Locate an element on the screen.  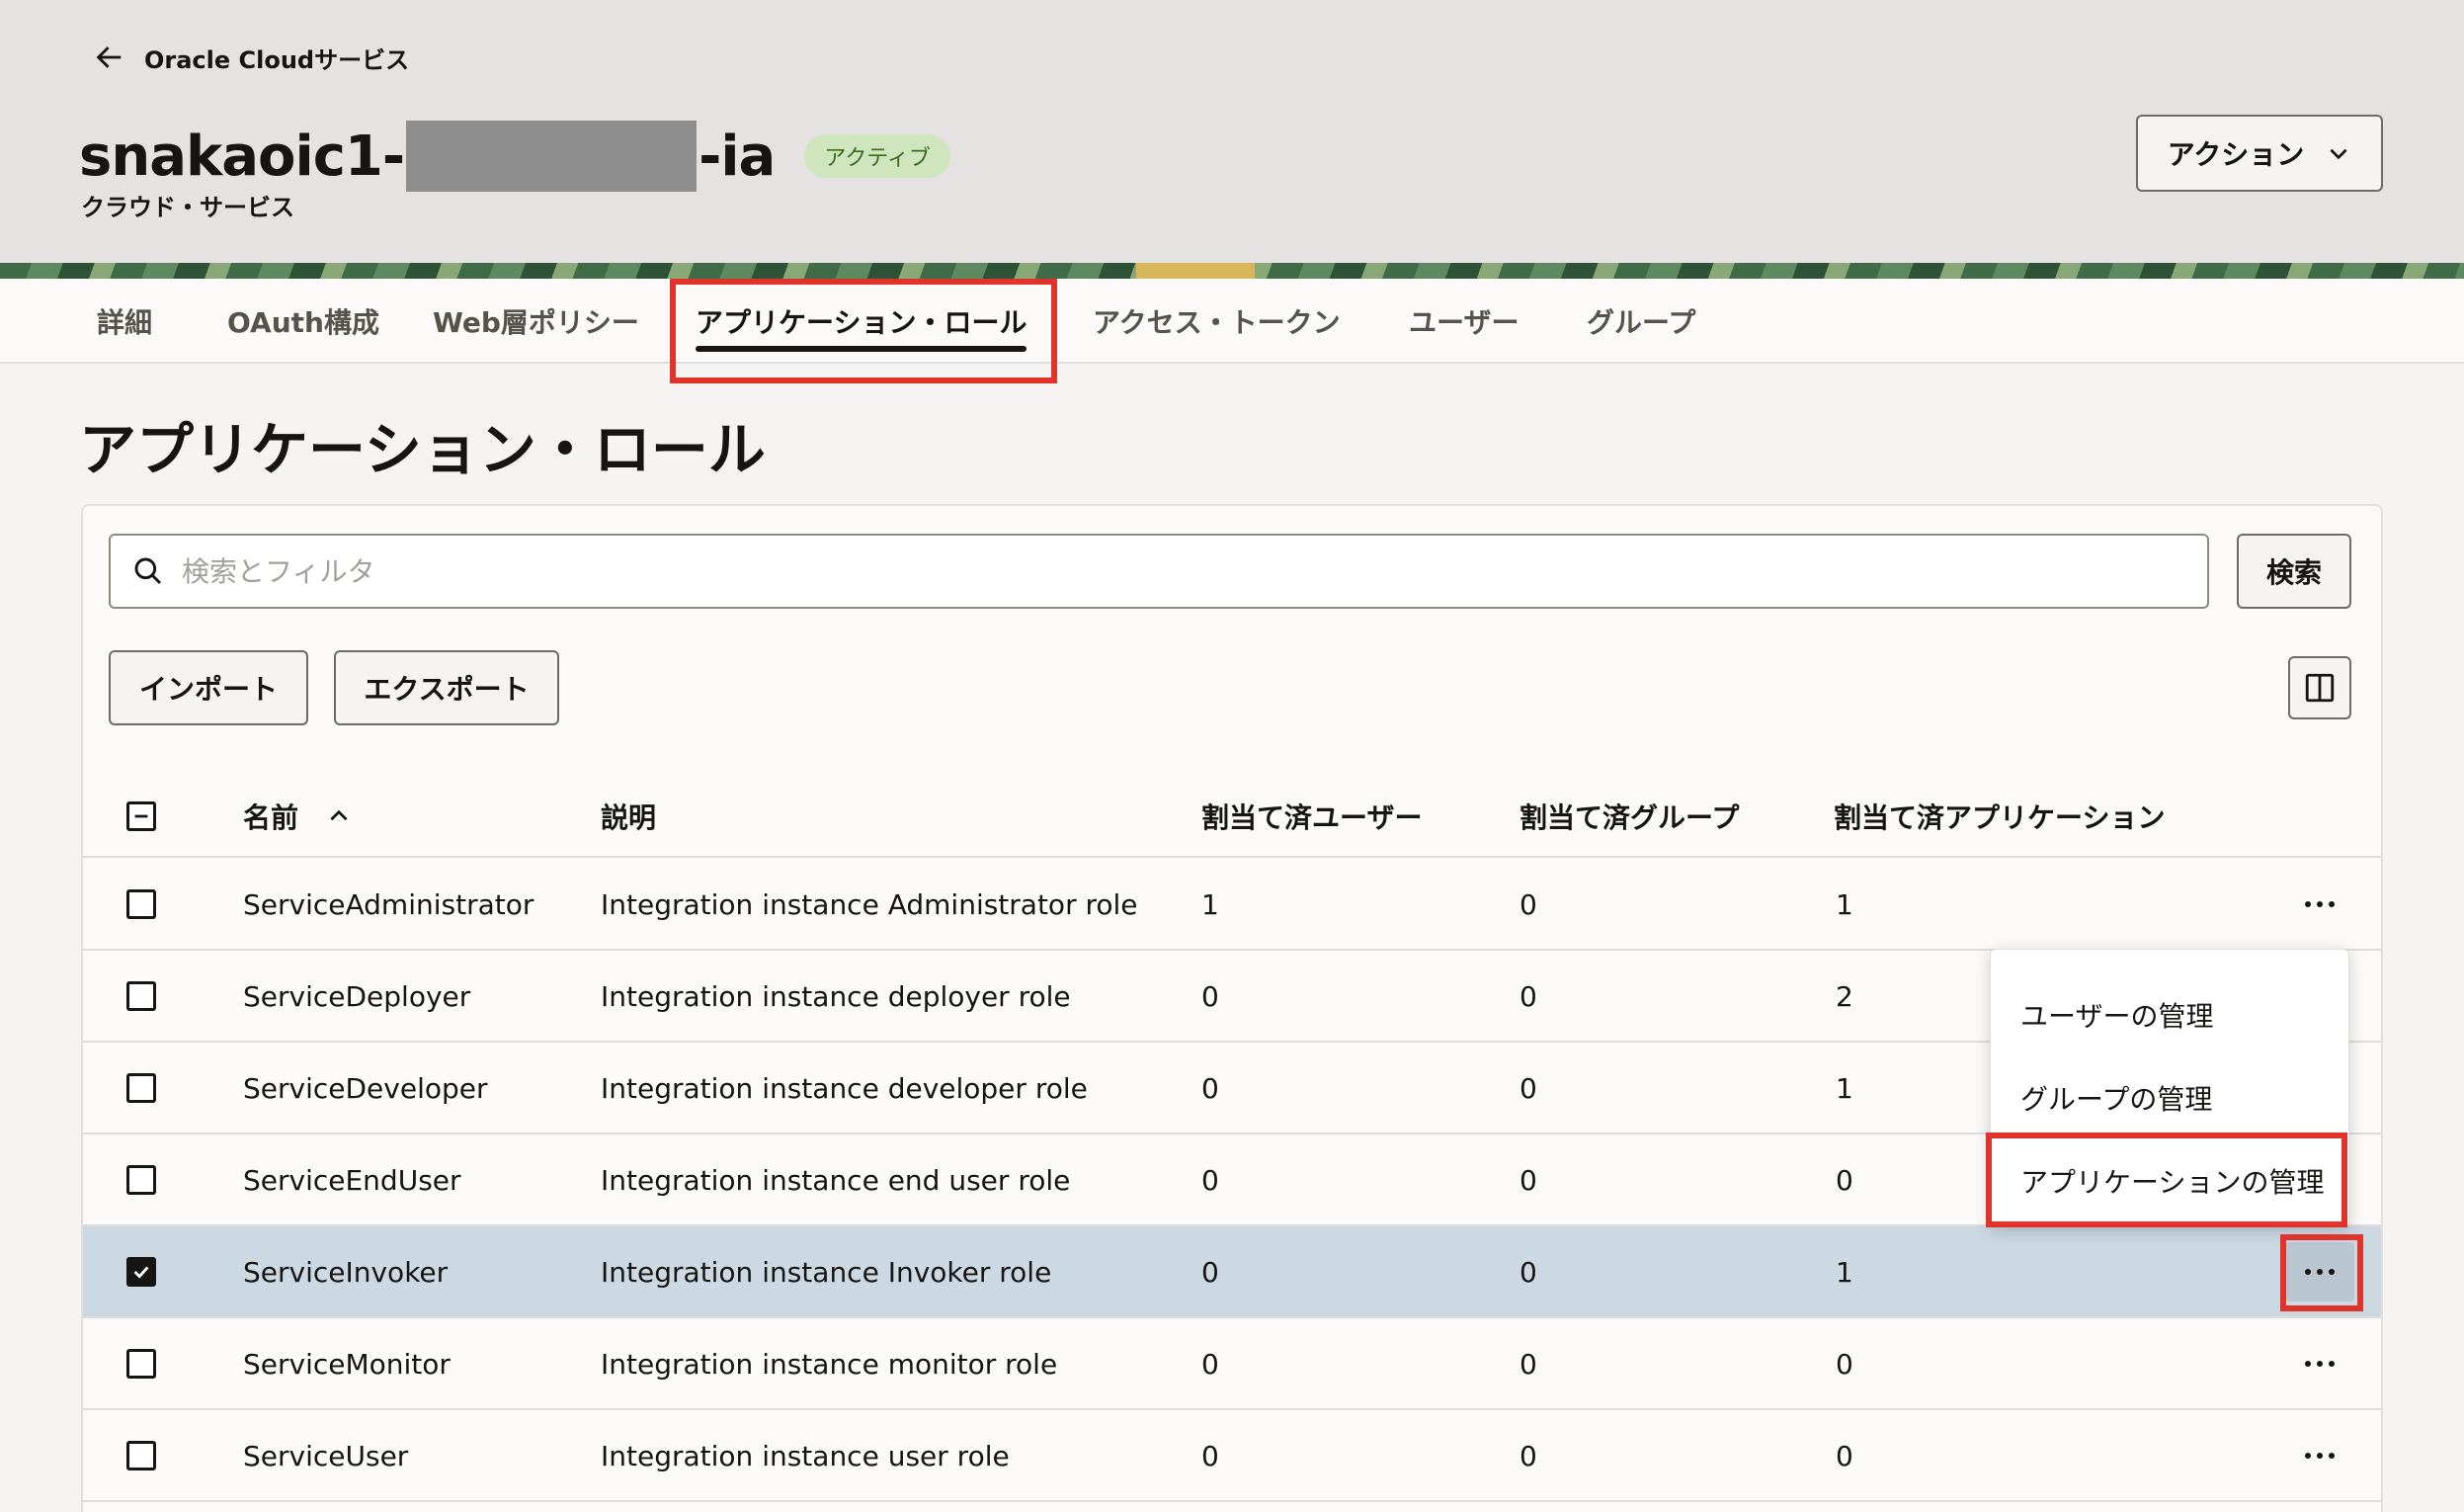
role-name: ServiceMonitor is located at coordinates (347, 1364).